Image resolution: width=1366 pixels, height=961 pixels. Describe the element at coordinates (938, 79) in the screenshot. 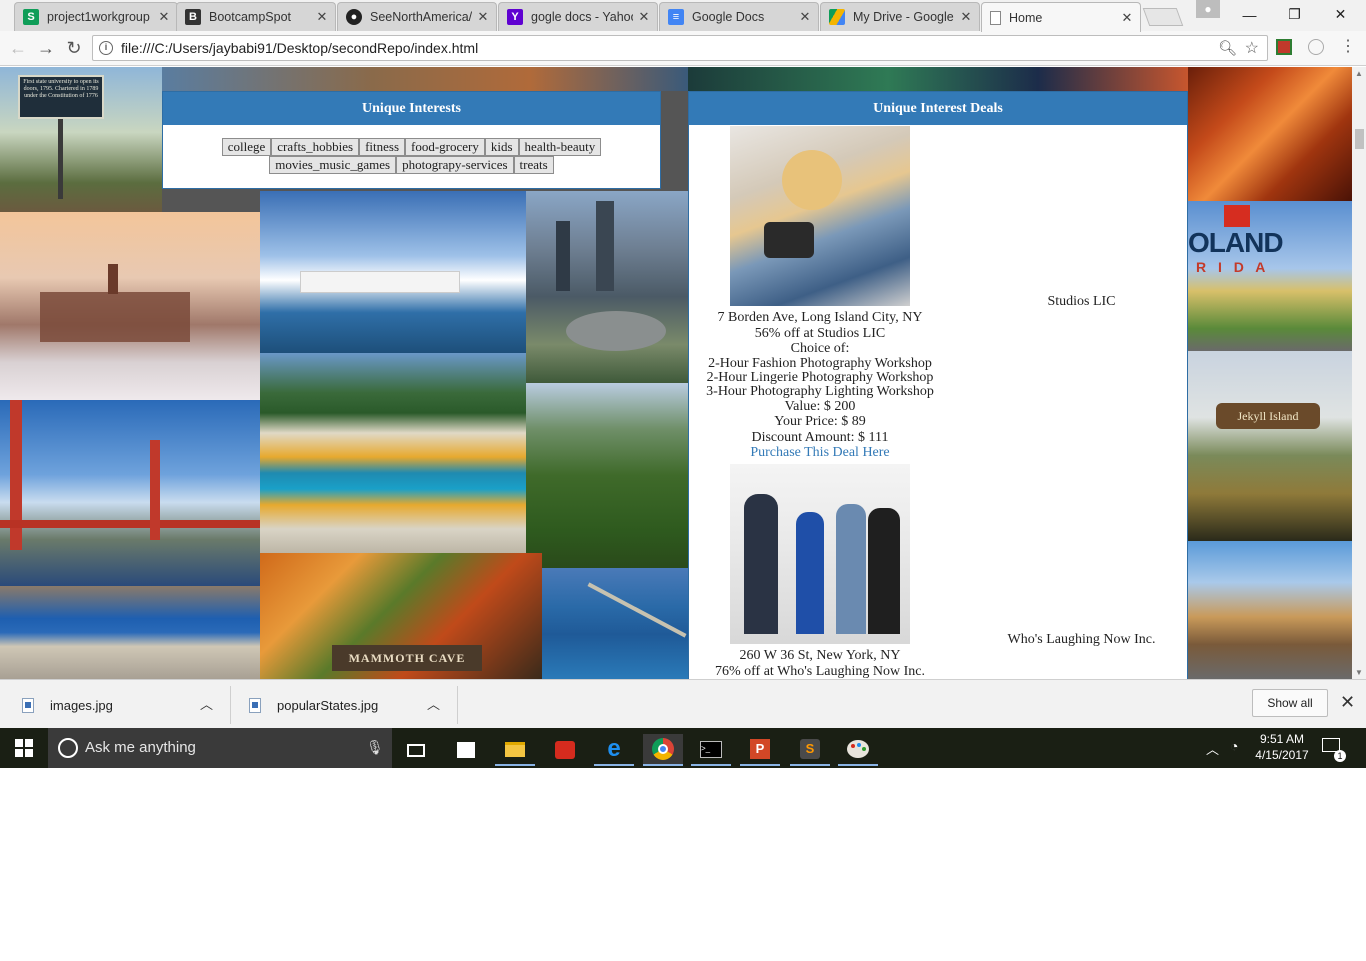

I see `photo-top-strip-right` at that location.